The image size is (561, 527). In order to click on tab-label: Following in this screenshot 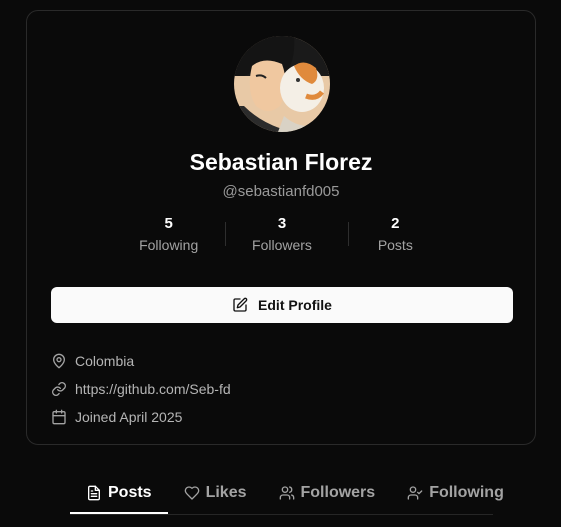, I will do `click(466, 492)`.